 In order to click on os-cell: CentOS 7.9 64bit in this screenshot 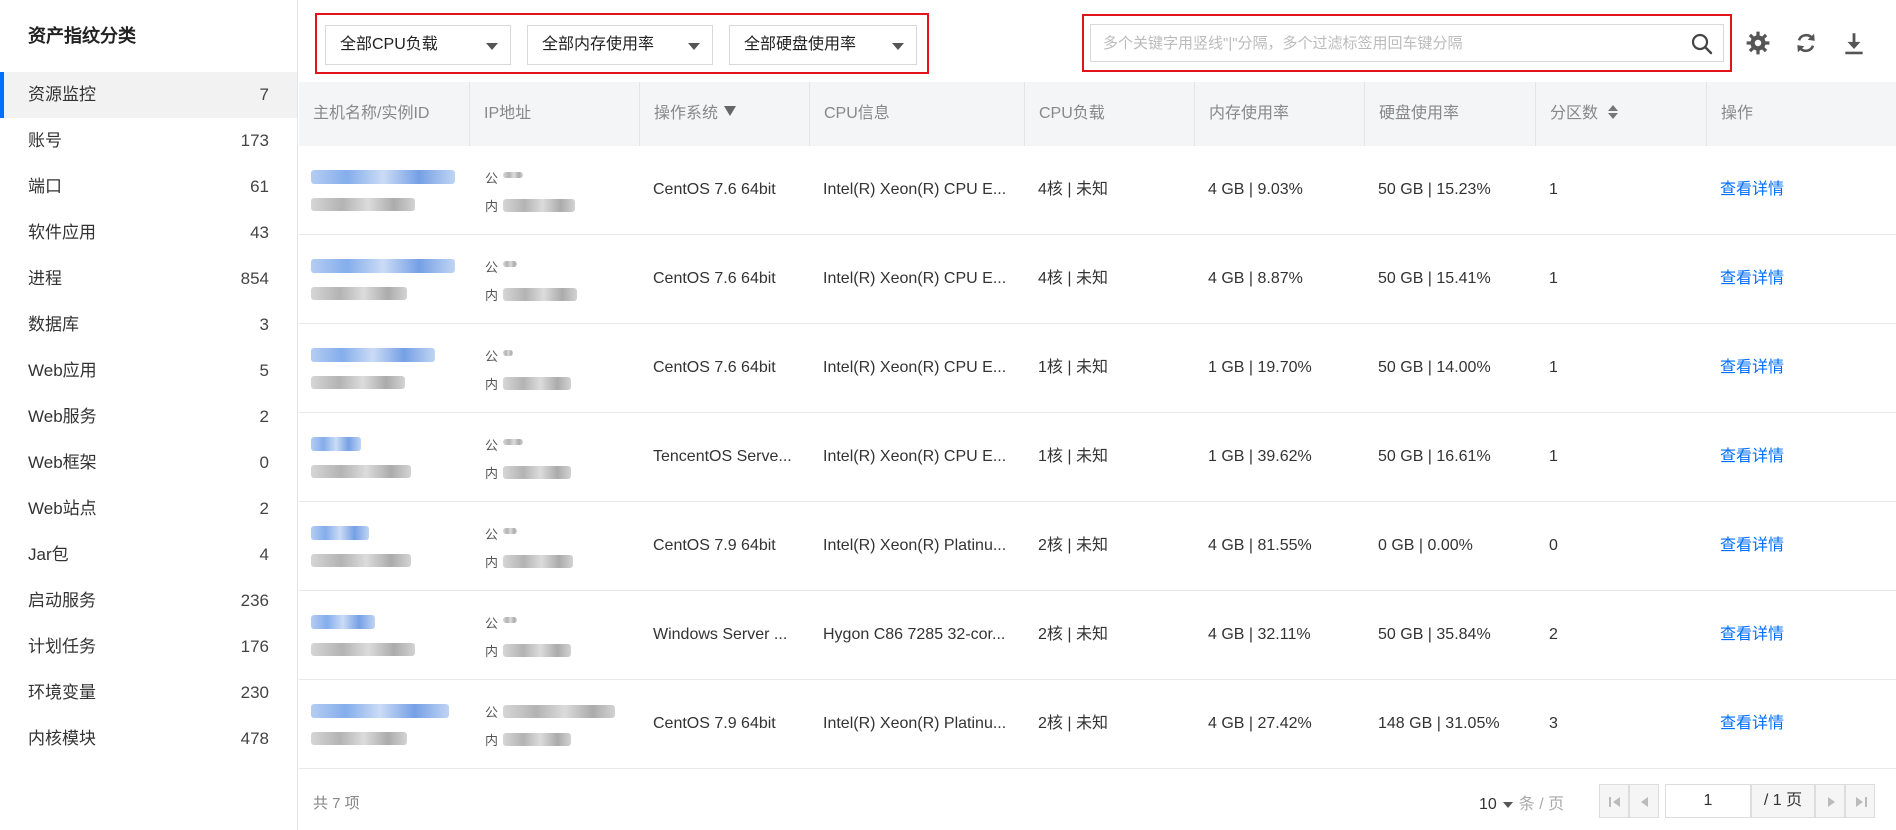, I will do `click(714, 723)`.